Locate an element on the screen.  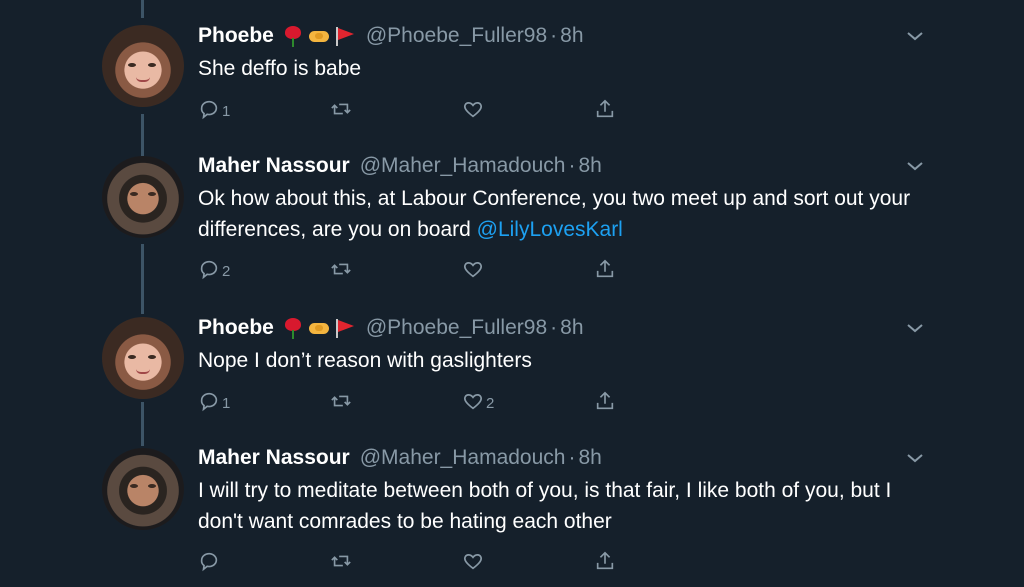
reply-count: 2 is located at coordinates (226, 271).